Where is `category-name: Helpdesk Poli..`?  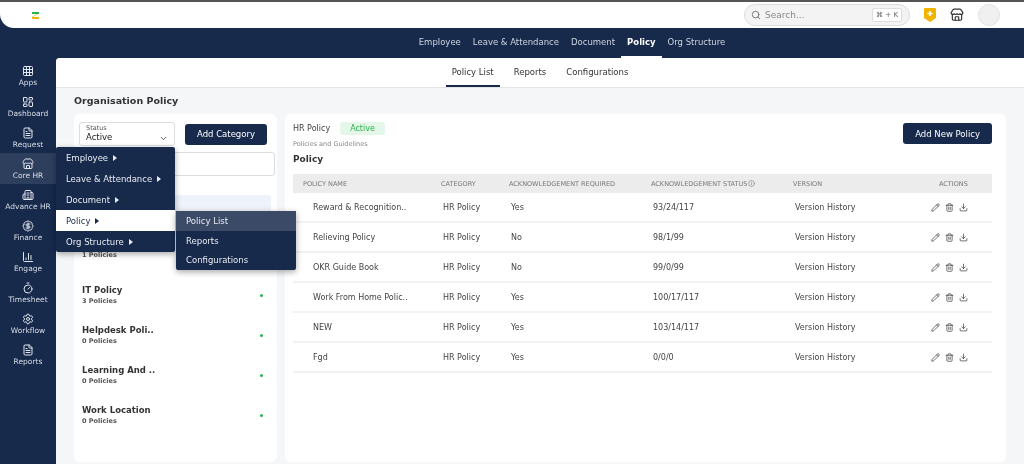 category-name: Helpdesk Poli.. is located at coordinates (118, 330).